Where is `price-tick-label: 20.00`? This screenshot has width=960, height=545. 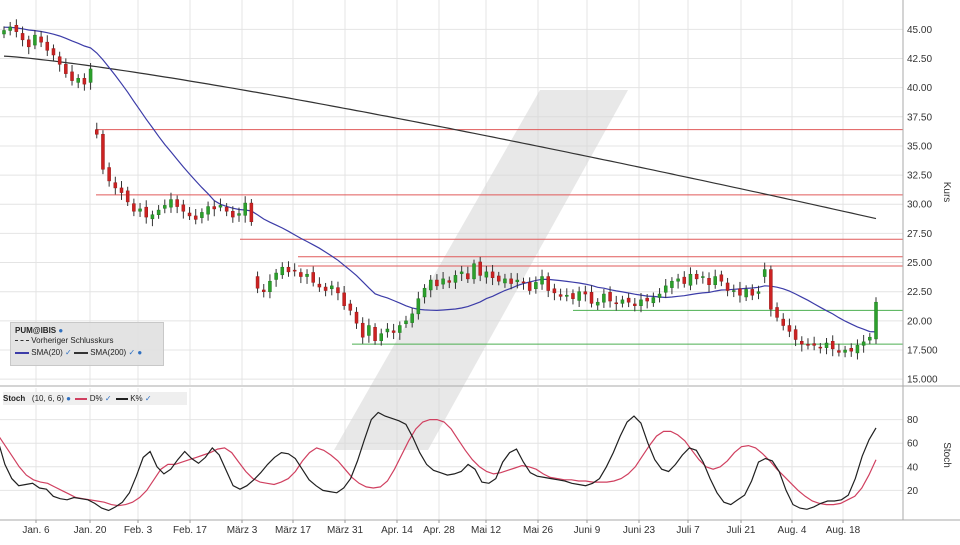 price-tick-label: 20.00 is located at coordinates (919, 321).